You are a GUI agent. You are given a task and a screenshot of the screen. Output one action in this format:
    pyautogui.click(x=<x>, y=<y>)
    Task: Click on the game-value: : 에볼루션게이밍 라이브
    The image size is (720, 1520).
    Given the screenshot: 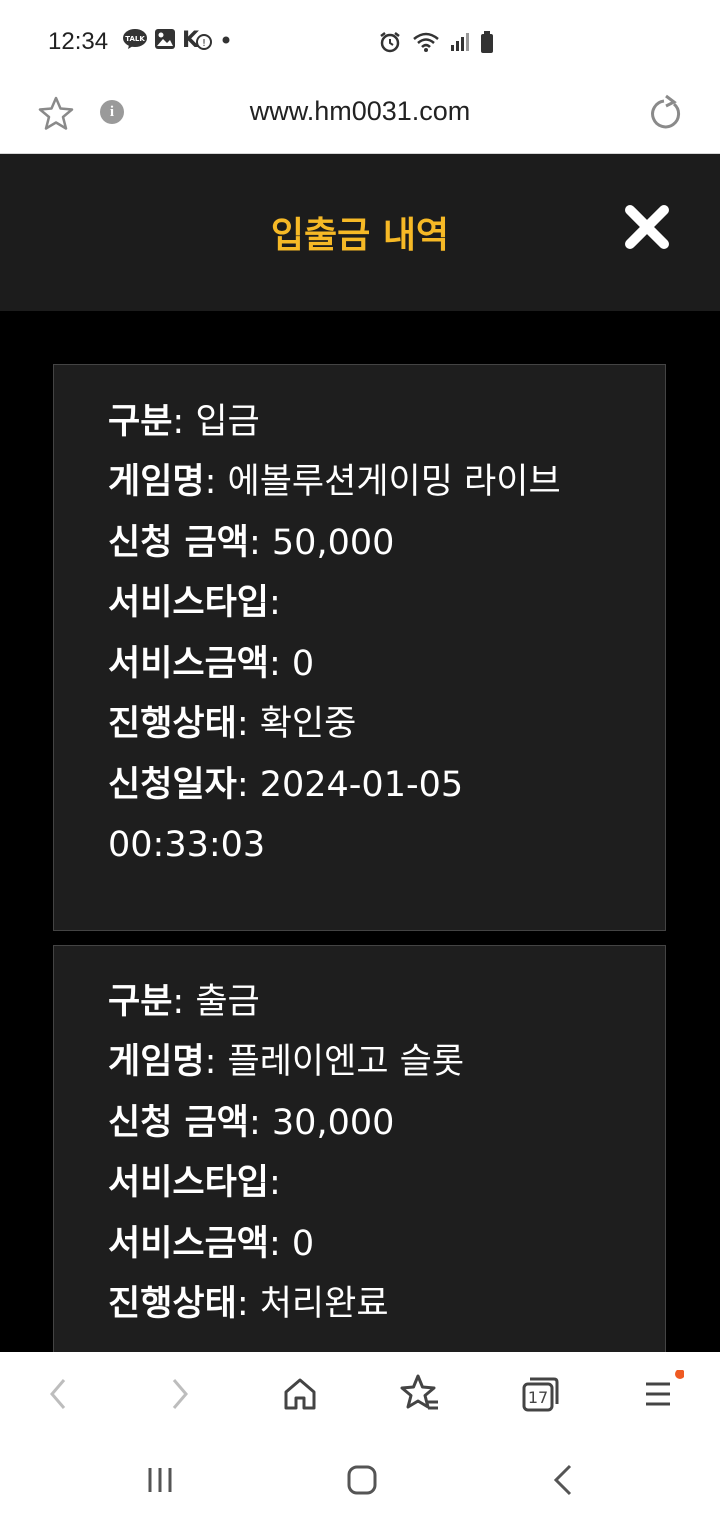 What is the action you would take?
    pyautogui.click(x=382, y=482)
    